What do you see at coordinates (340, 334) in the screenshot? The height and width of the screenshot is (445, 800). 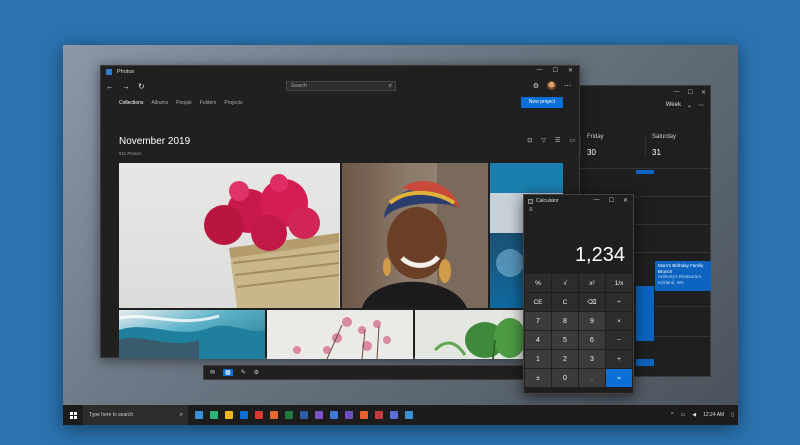 I see `photo-tile-blossoms` at bounding box center [340, 334].